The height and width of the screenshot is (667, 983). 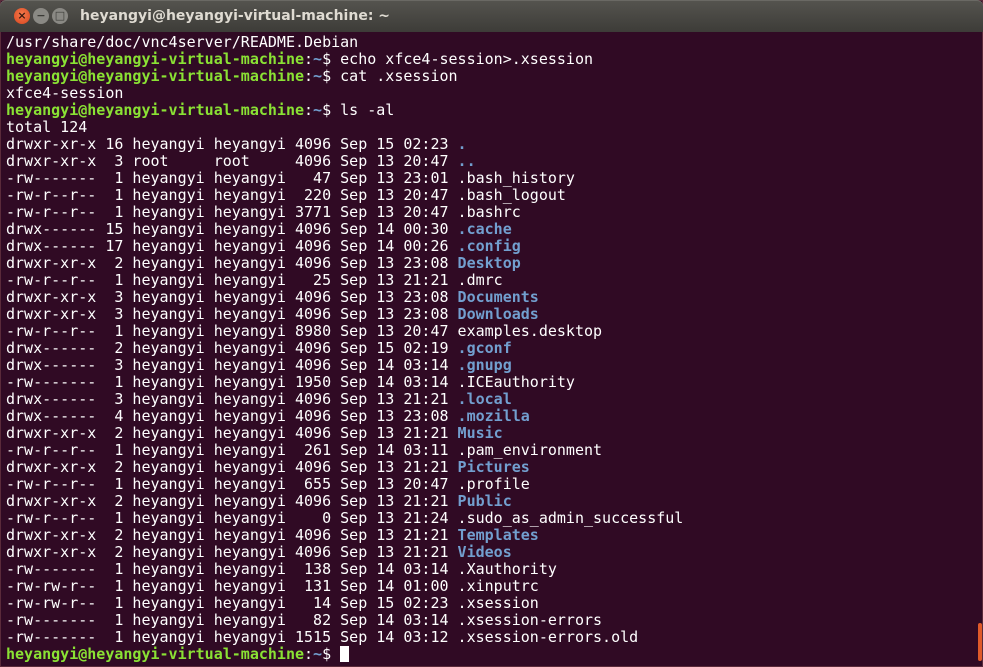 What do you see at coordinates (489, 654) in the screenshot?
I see `current-prompt-line: heyangyi@heyangyi-virtual-machine:~$` at bounding box center [489, 654].